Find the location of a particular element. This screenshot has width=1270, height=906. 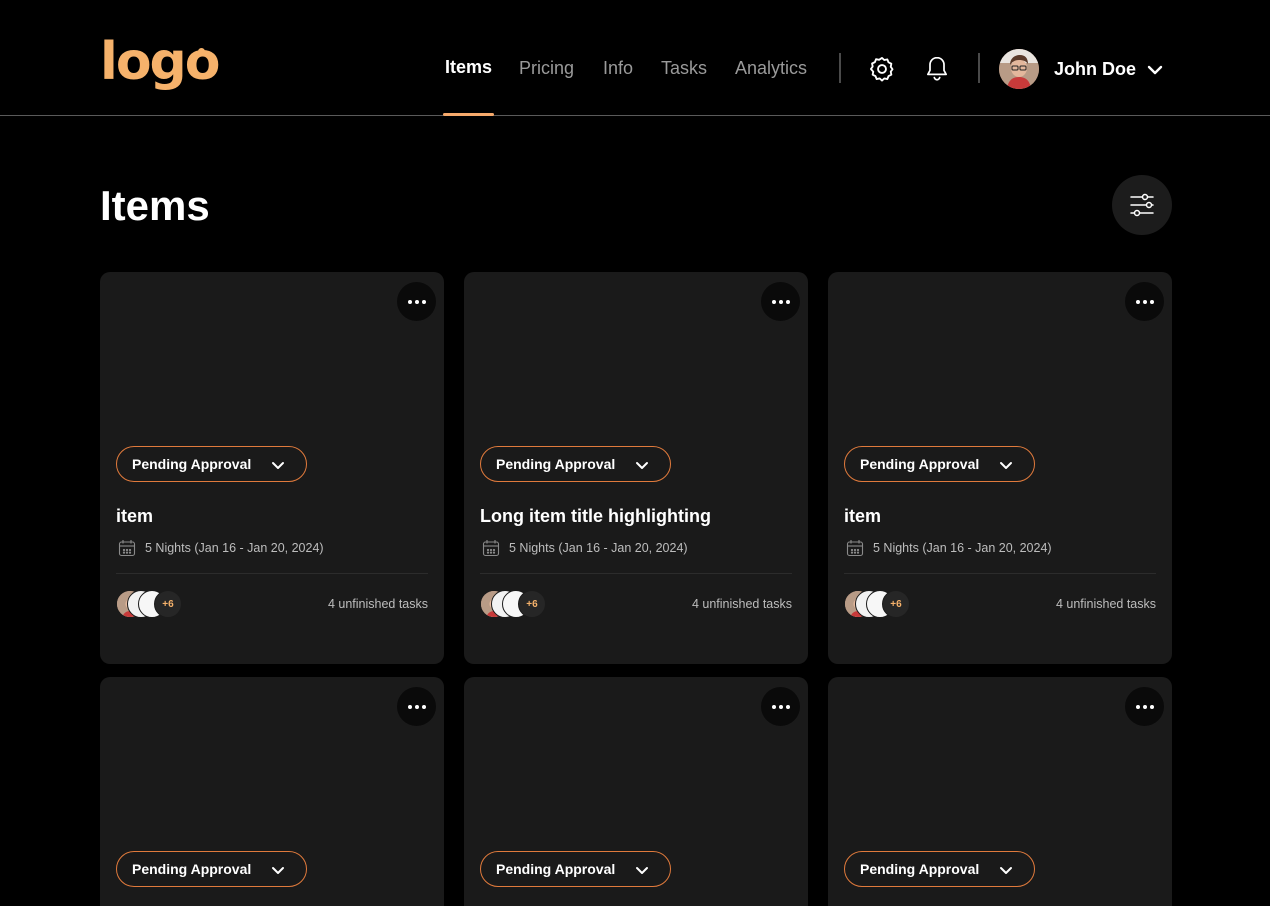

logo-dot is located at coordinates (201, 51).